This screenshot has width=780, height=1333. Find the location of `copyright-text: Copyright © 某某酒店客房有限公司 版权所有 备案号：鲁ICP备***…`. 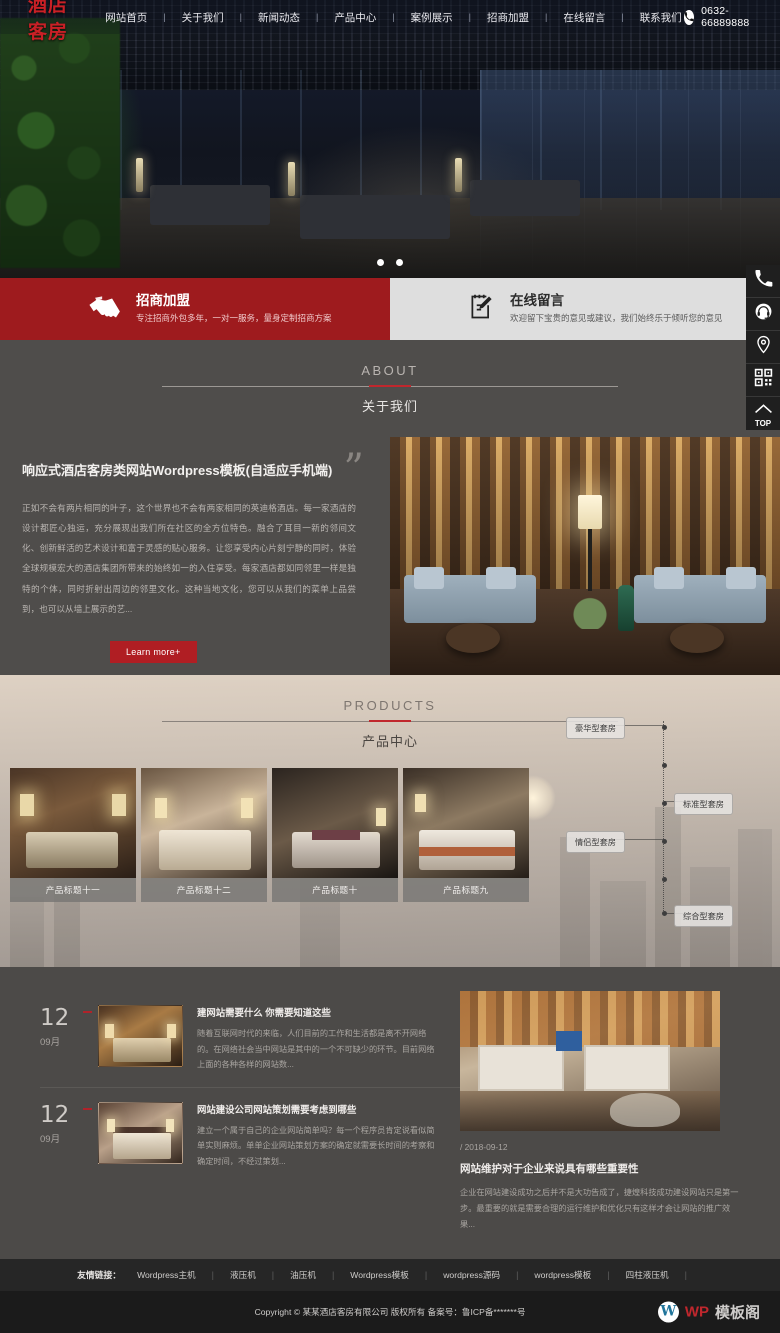

copyright-text: Copyright © 某某酒店客房有限公司 版权所有 备案号：鲁ICP备***… is located at coordinates (390, 1311).